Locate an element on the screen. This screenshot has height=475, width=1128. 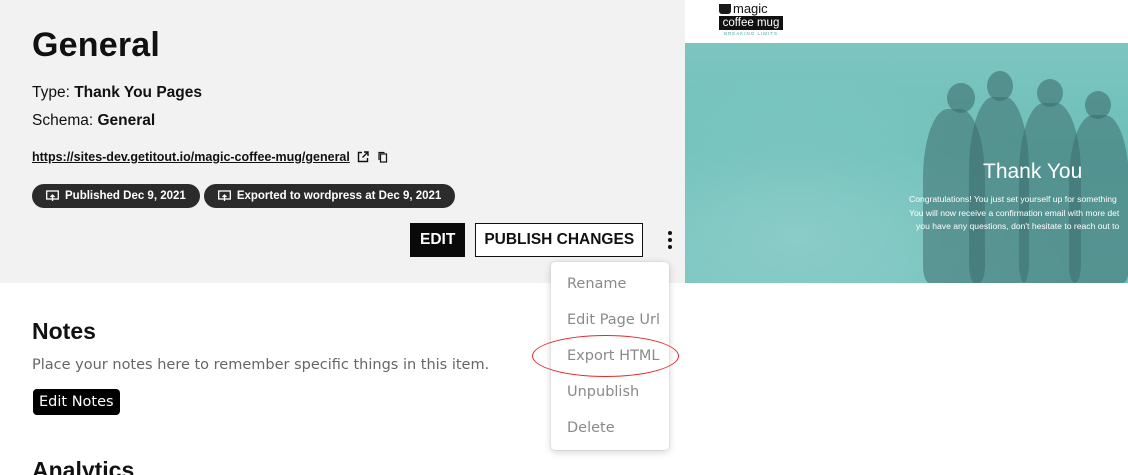
status-badge-exported: Exported to wordpress at Dec 9, 2021 is located at coordinates (329, 196).